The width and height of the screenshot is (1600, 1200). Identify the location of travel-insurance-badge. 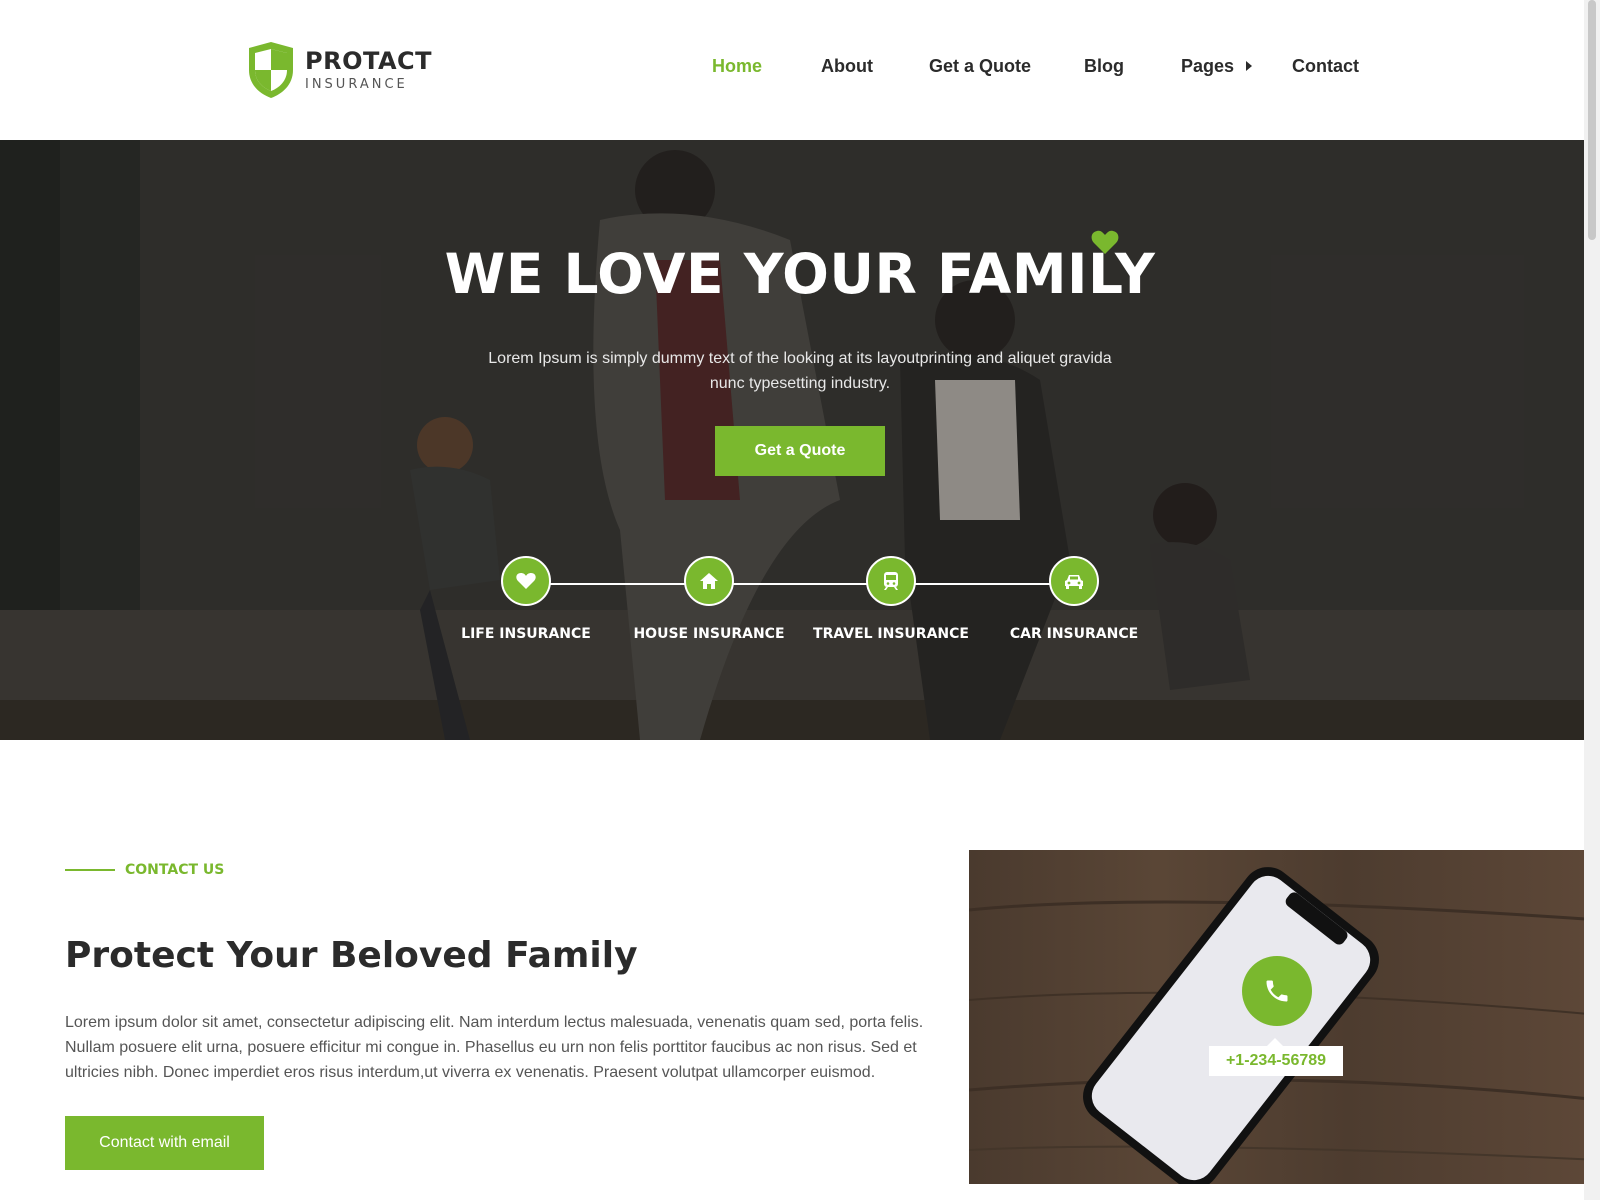
(891, 581).